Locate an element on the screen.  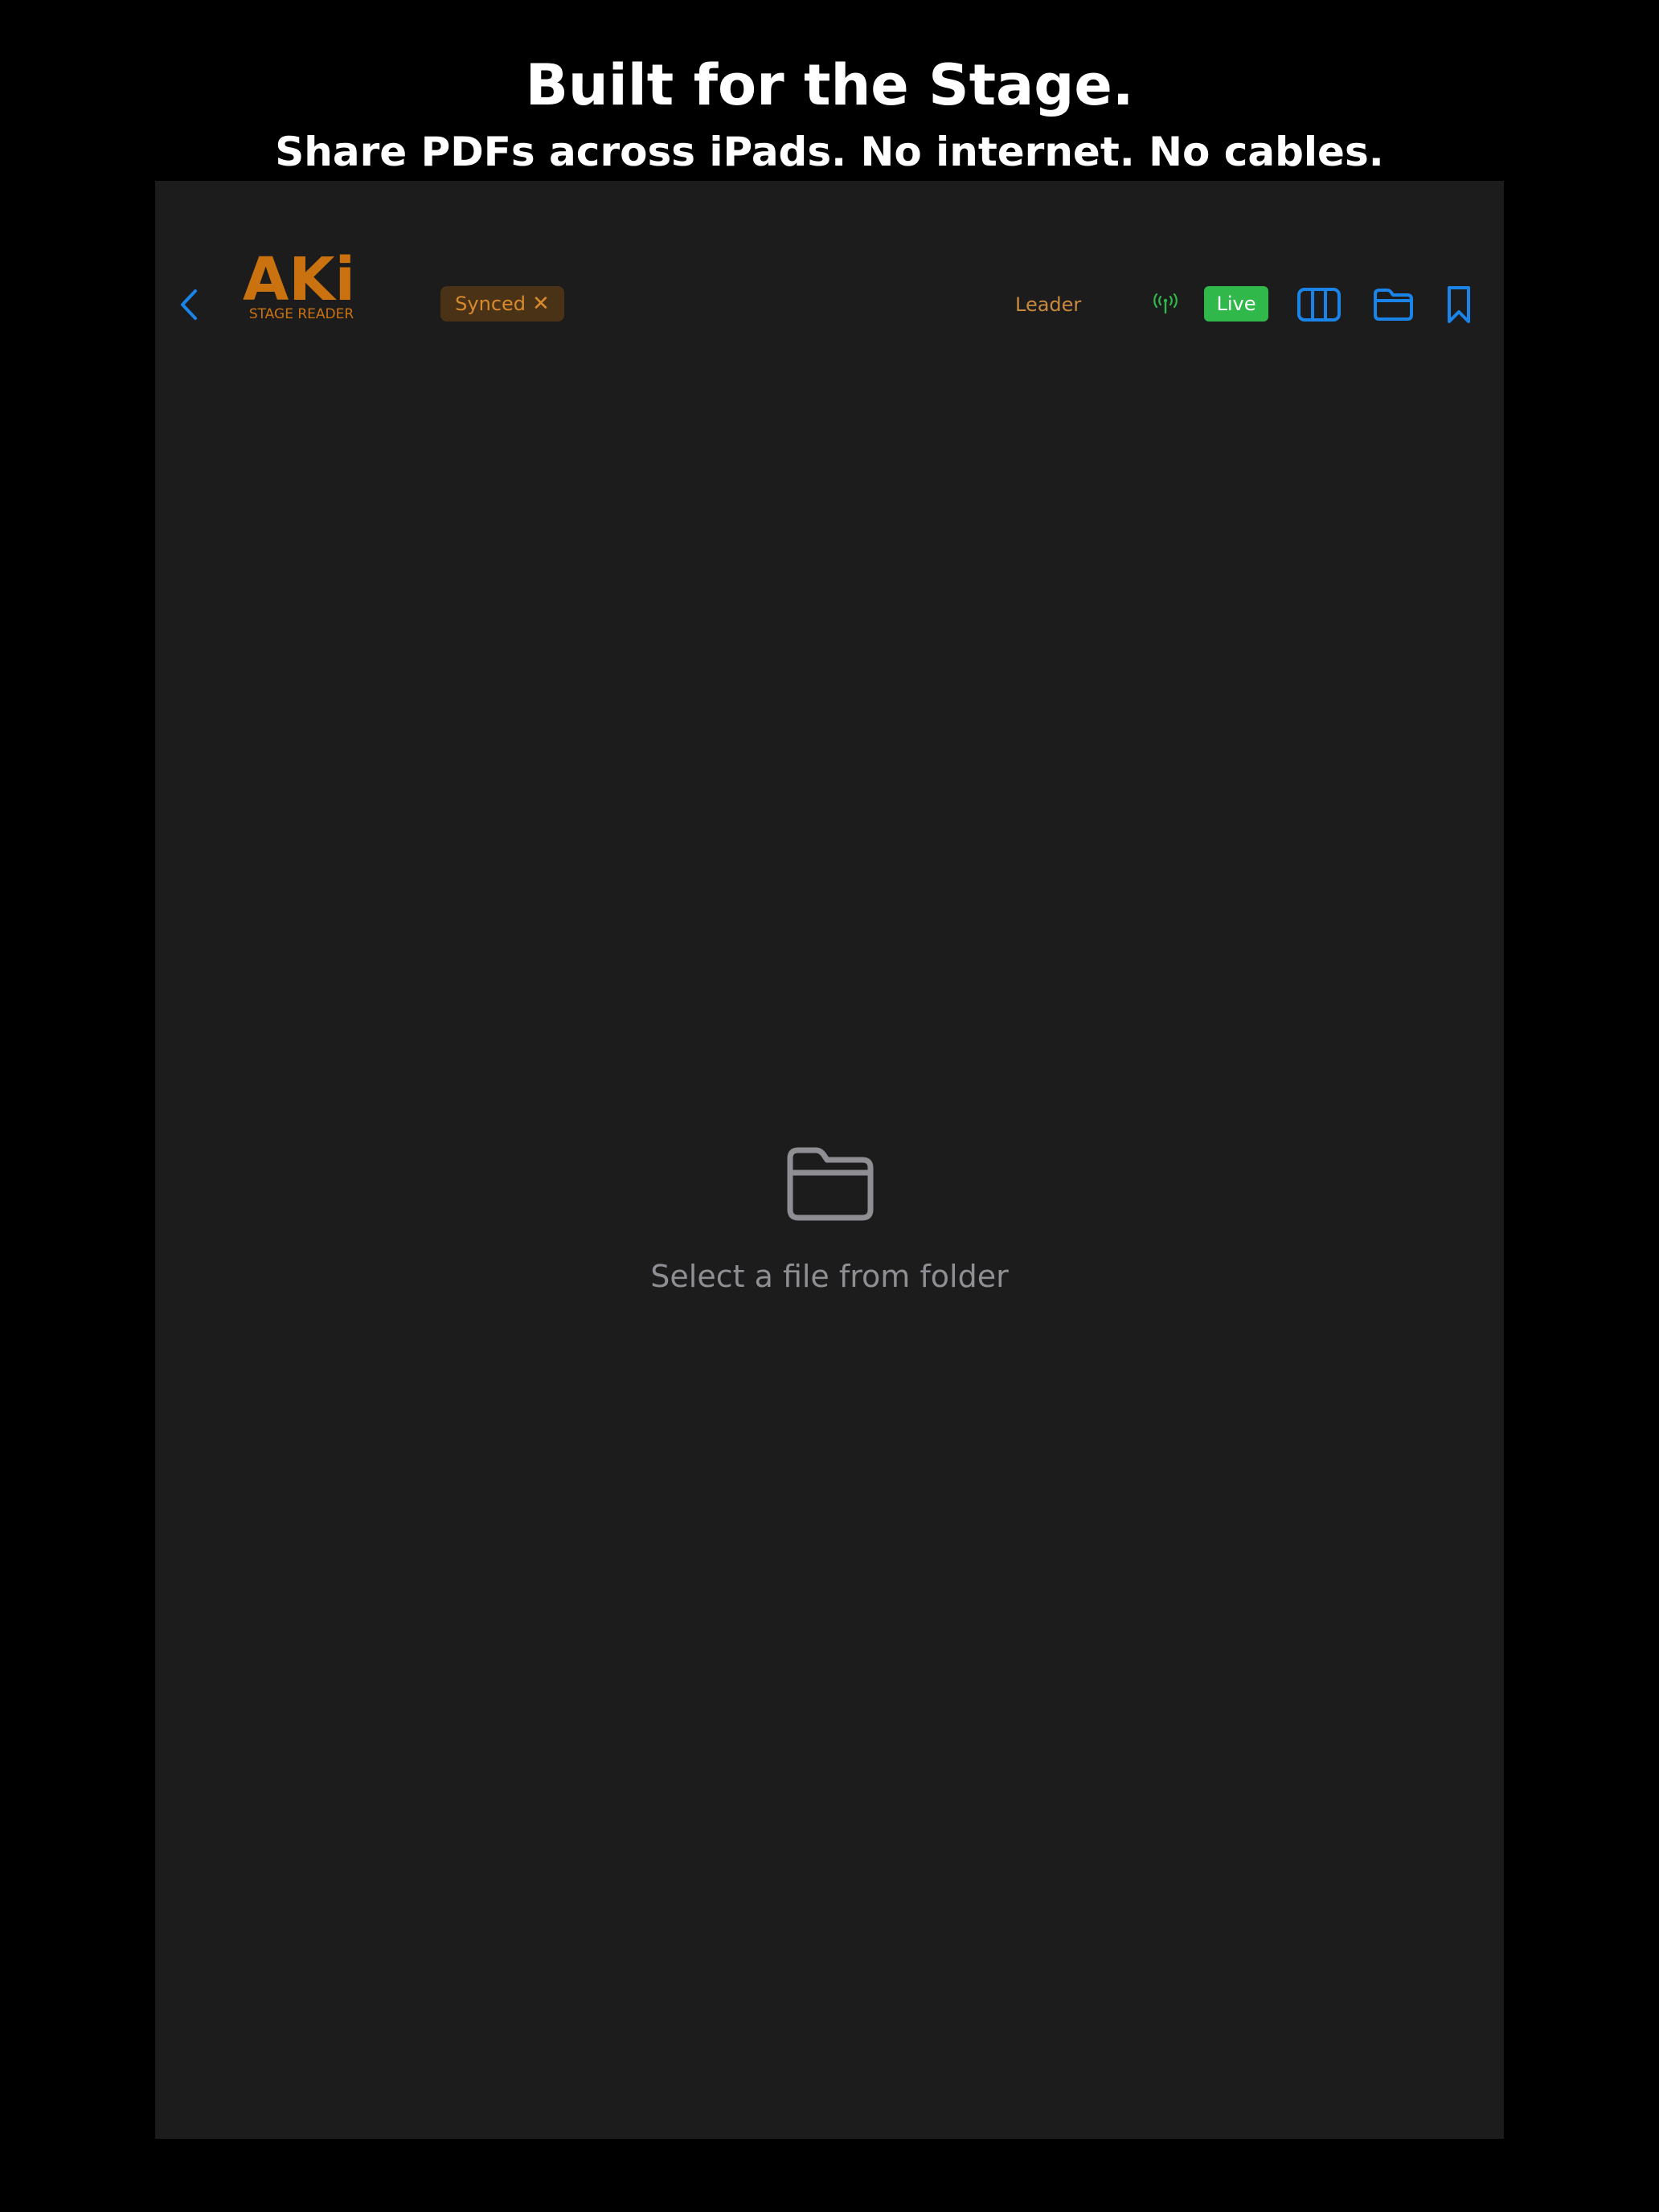
synced-badge: Synced ✕ is located at coordinates (502, 304).